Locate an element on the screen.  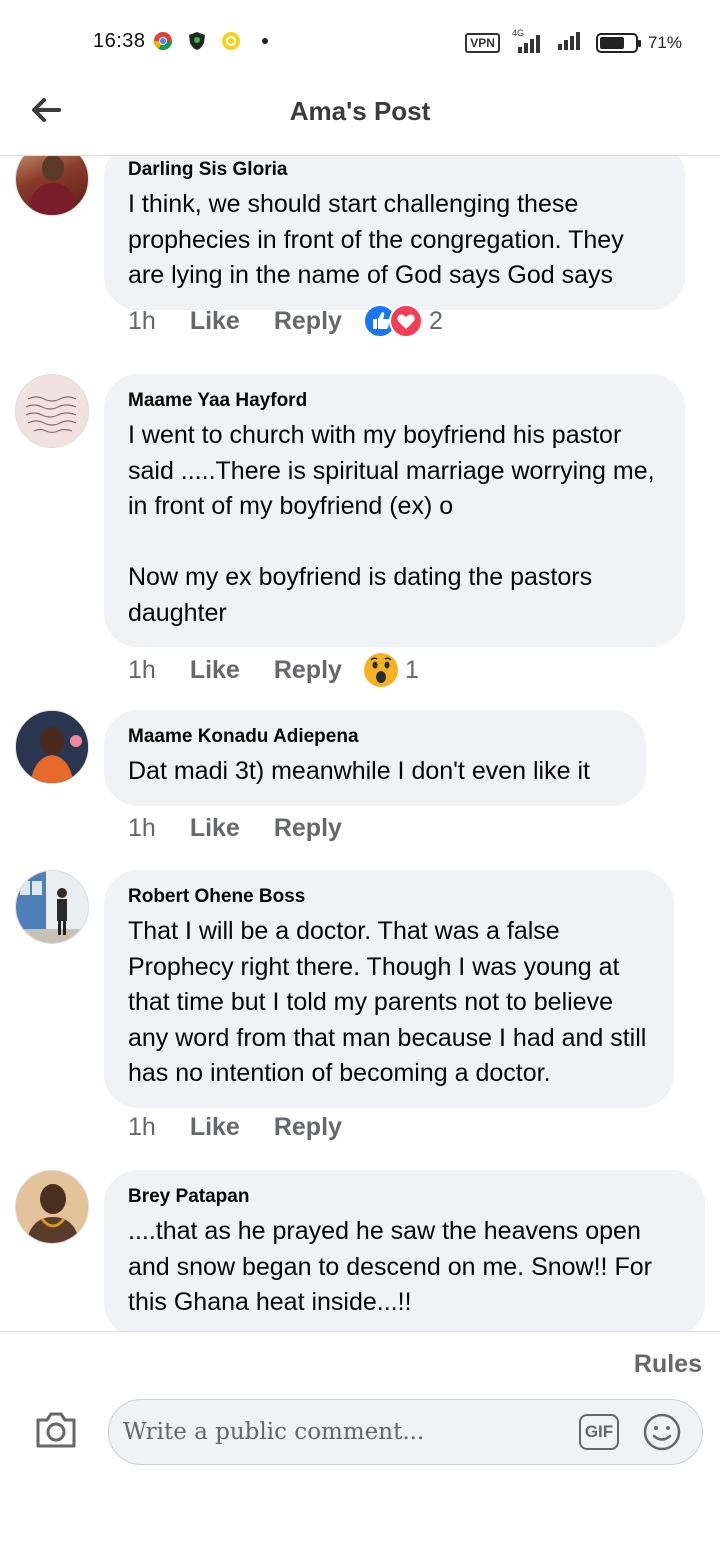
battery-percent: 71% is located at coordinates (664, 42).